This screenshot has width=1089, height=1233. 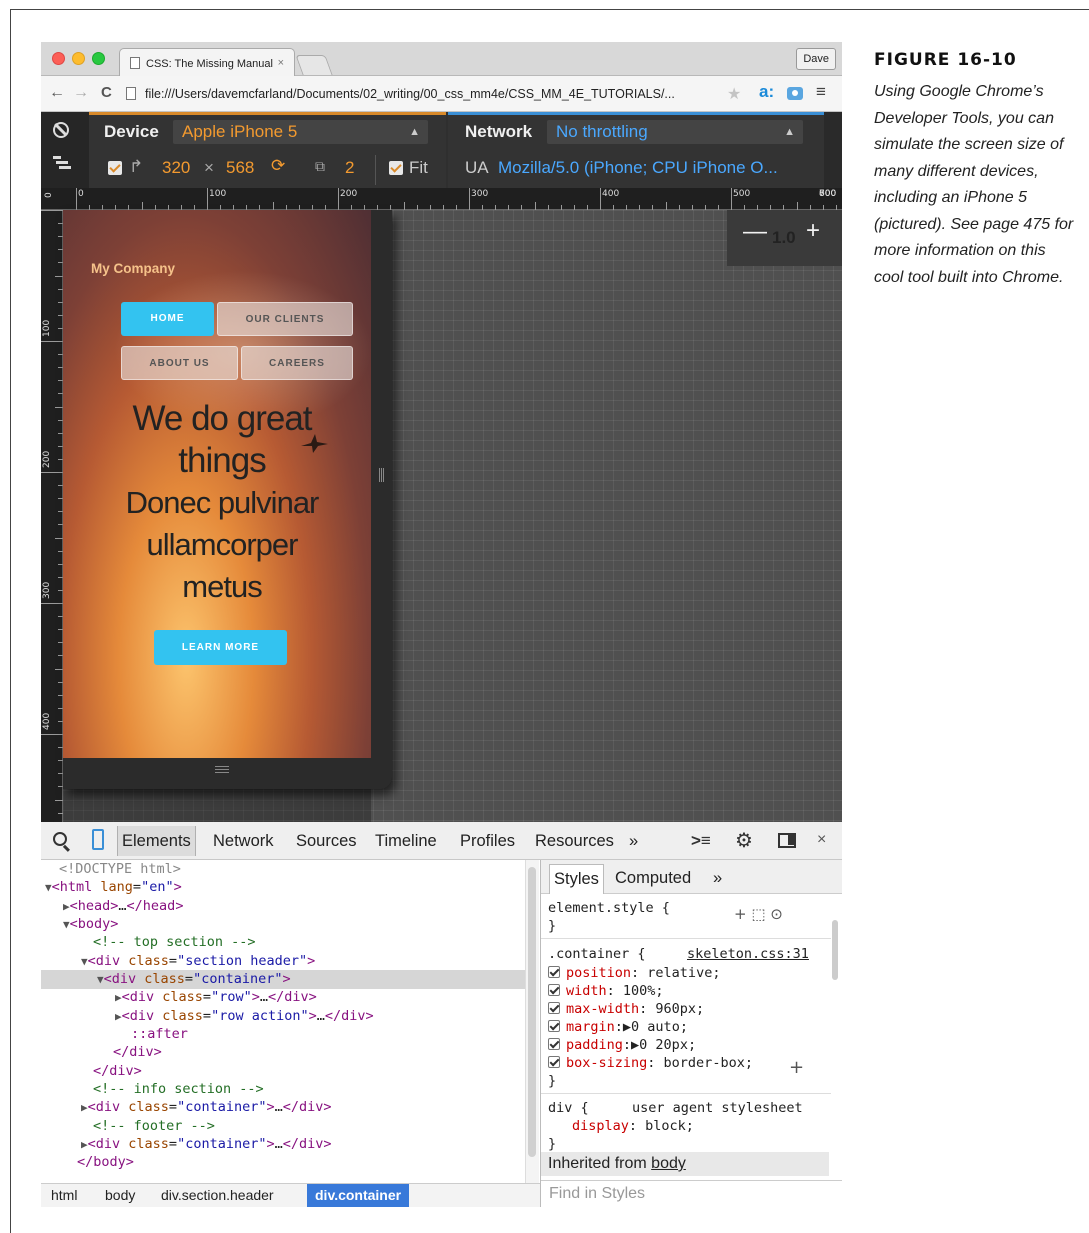 What do you see at coordinates (766, 92) in the screenshot?
I see `extension-a-icon: a:` at bounding box center [766, 92].